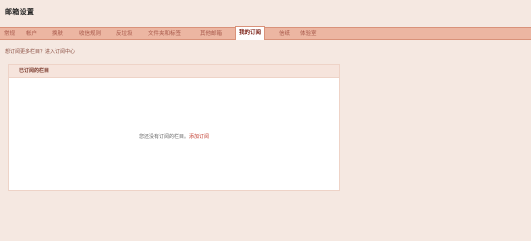 The width and height of the screenshot is (531, 241). Describe the element at coordinates (90, 34) in the screenshot. I see `tab-receive-rules: 收信规则` at that location.